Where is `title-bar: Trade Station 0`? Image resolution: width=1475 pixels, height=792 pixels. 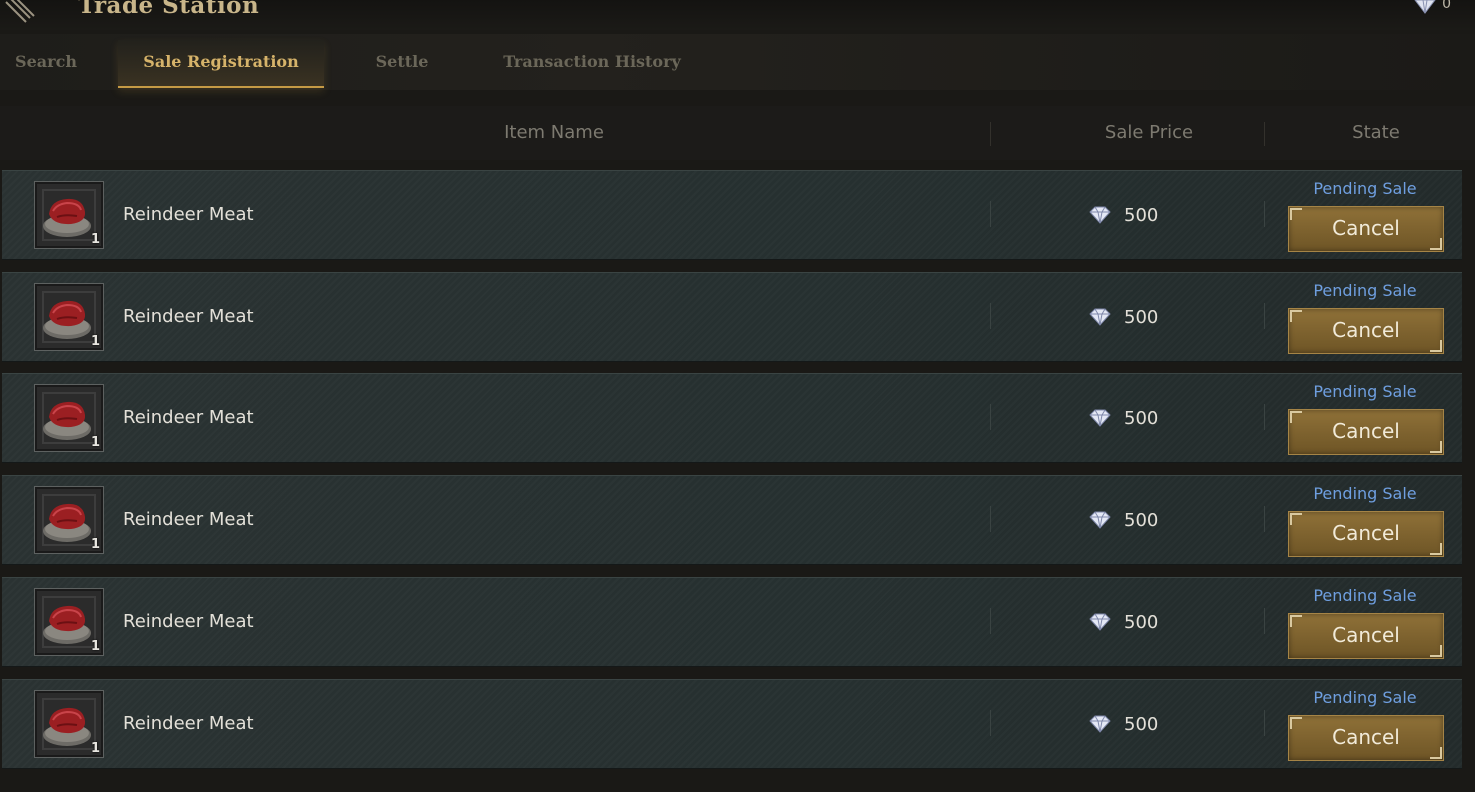
title-bar: Trade Station 0 is located at coordinates (737, 15).